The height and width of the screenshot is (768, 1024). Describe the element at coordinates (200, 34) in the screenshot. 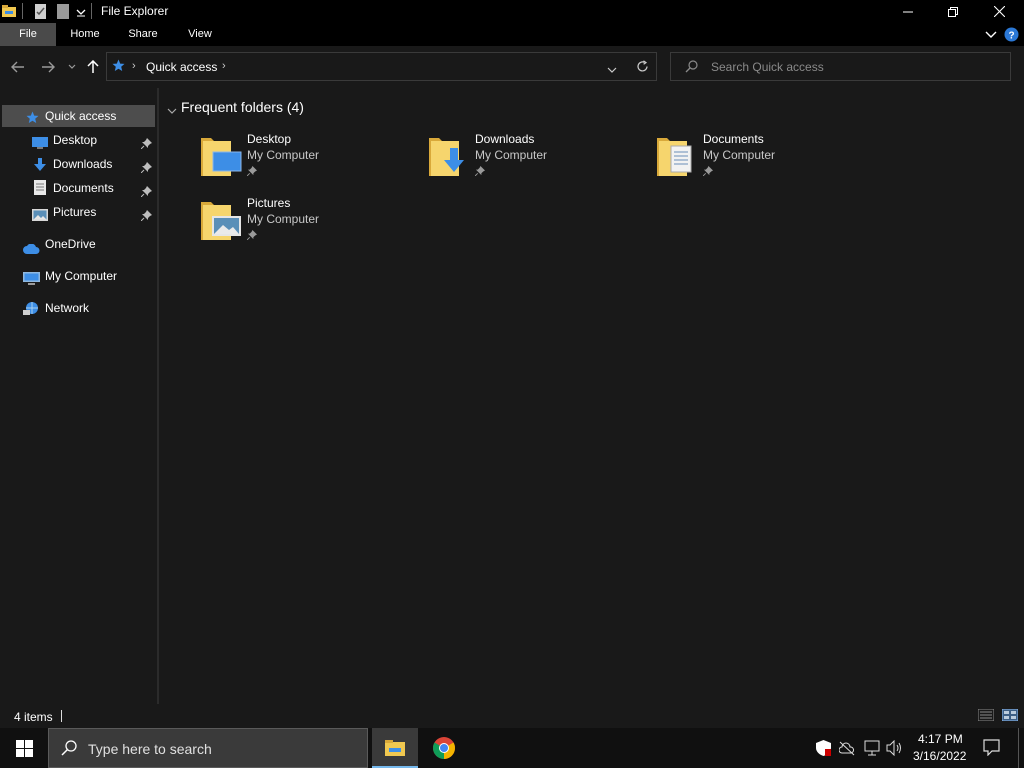

I see `tab-view: View` at that location.